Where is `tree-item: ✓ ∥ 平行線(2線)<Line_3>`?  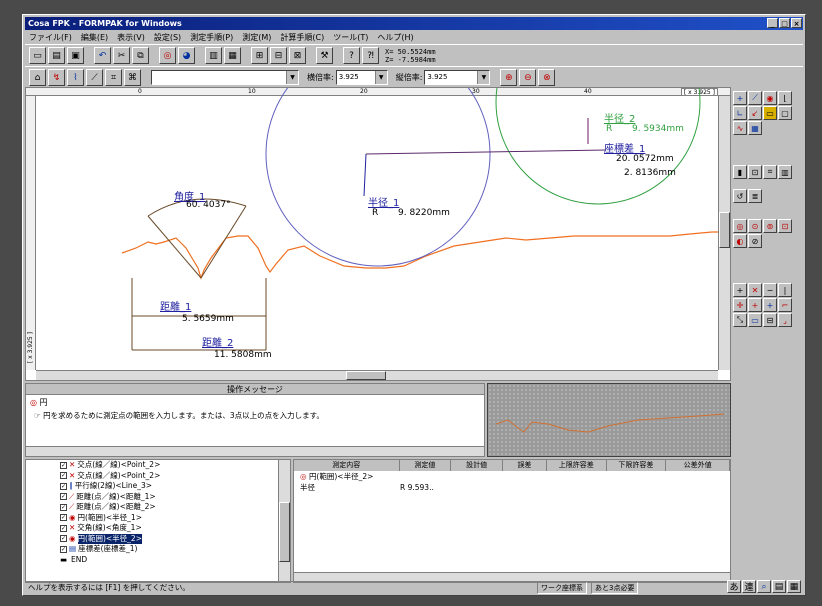 tree-item: ✓ ∥ 平行線(2線)<Line_3> is located at coordinates (158, 486).